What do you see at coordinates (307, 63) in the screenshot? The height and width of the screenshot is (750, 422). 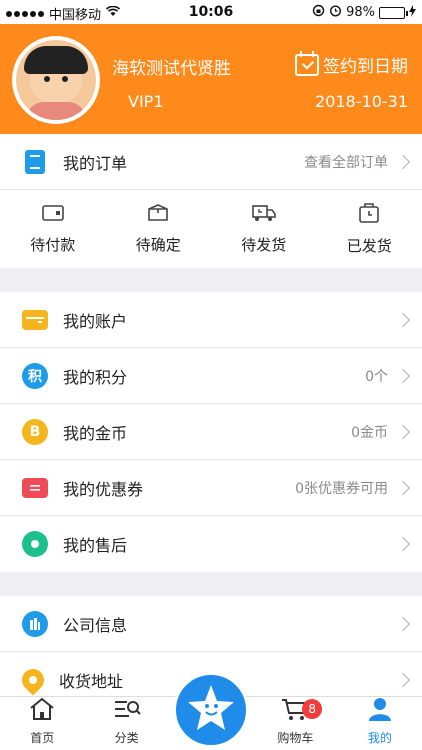 I see `calendar-check-icon` at bounding box center [307, 63].